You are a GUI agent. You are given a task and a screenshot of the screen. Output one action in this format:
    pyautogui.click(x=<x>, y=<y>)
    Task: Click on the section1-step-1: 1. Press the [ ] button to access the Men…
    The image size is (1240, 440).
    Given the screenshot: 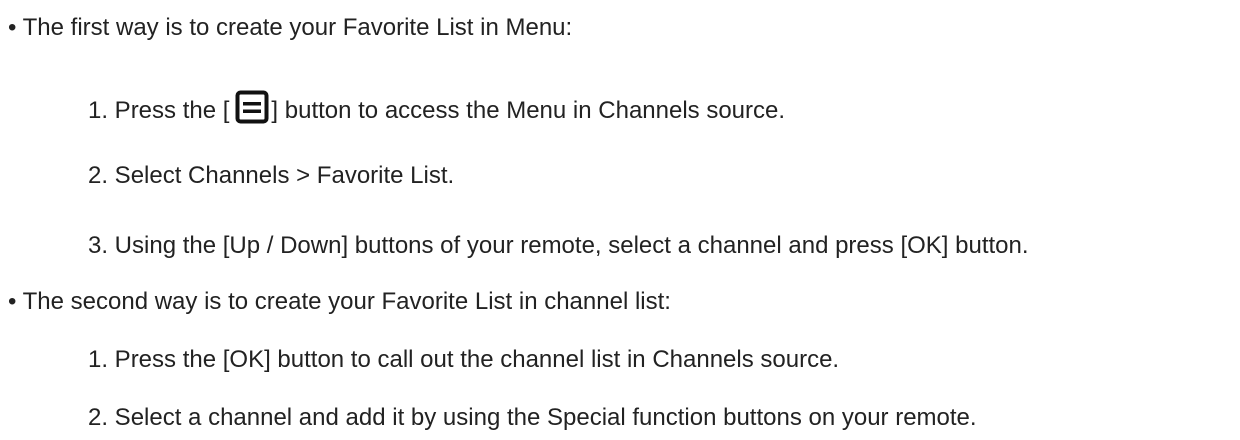 What is the action you would take?
    pyautogui.click(x=436, y=107)
    